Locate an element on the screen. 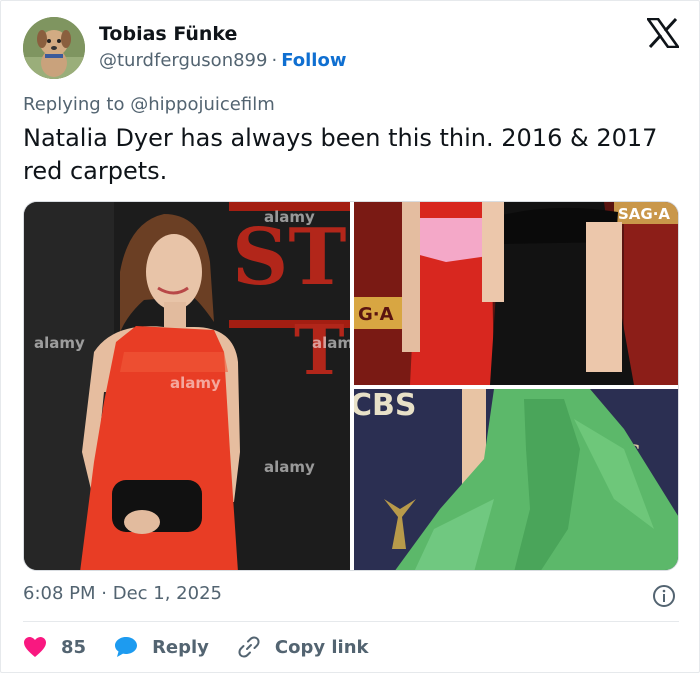 Image resolution: width=700 pixels, height=673 pixels. user-handle-row: @turdferguson899 · Follow is located at coordinates (222, 60).